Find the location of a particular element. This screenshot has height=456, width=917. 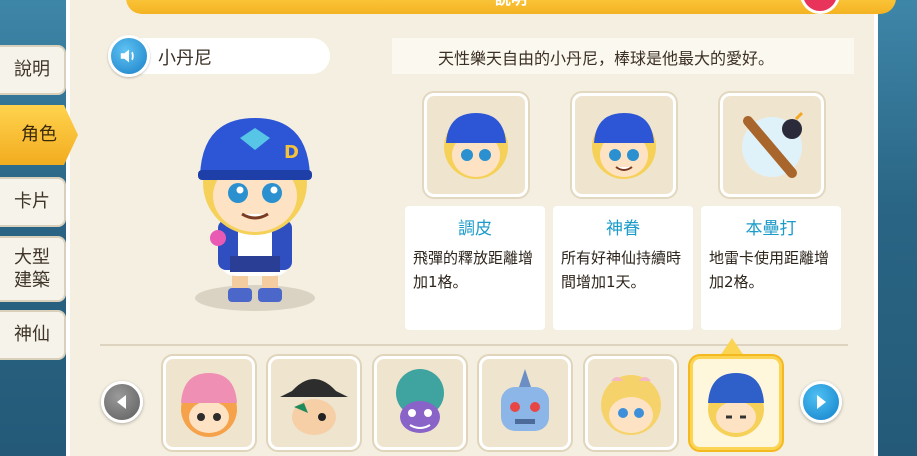

tab-help: 說明 is located at coordinates (33, 70).